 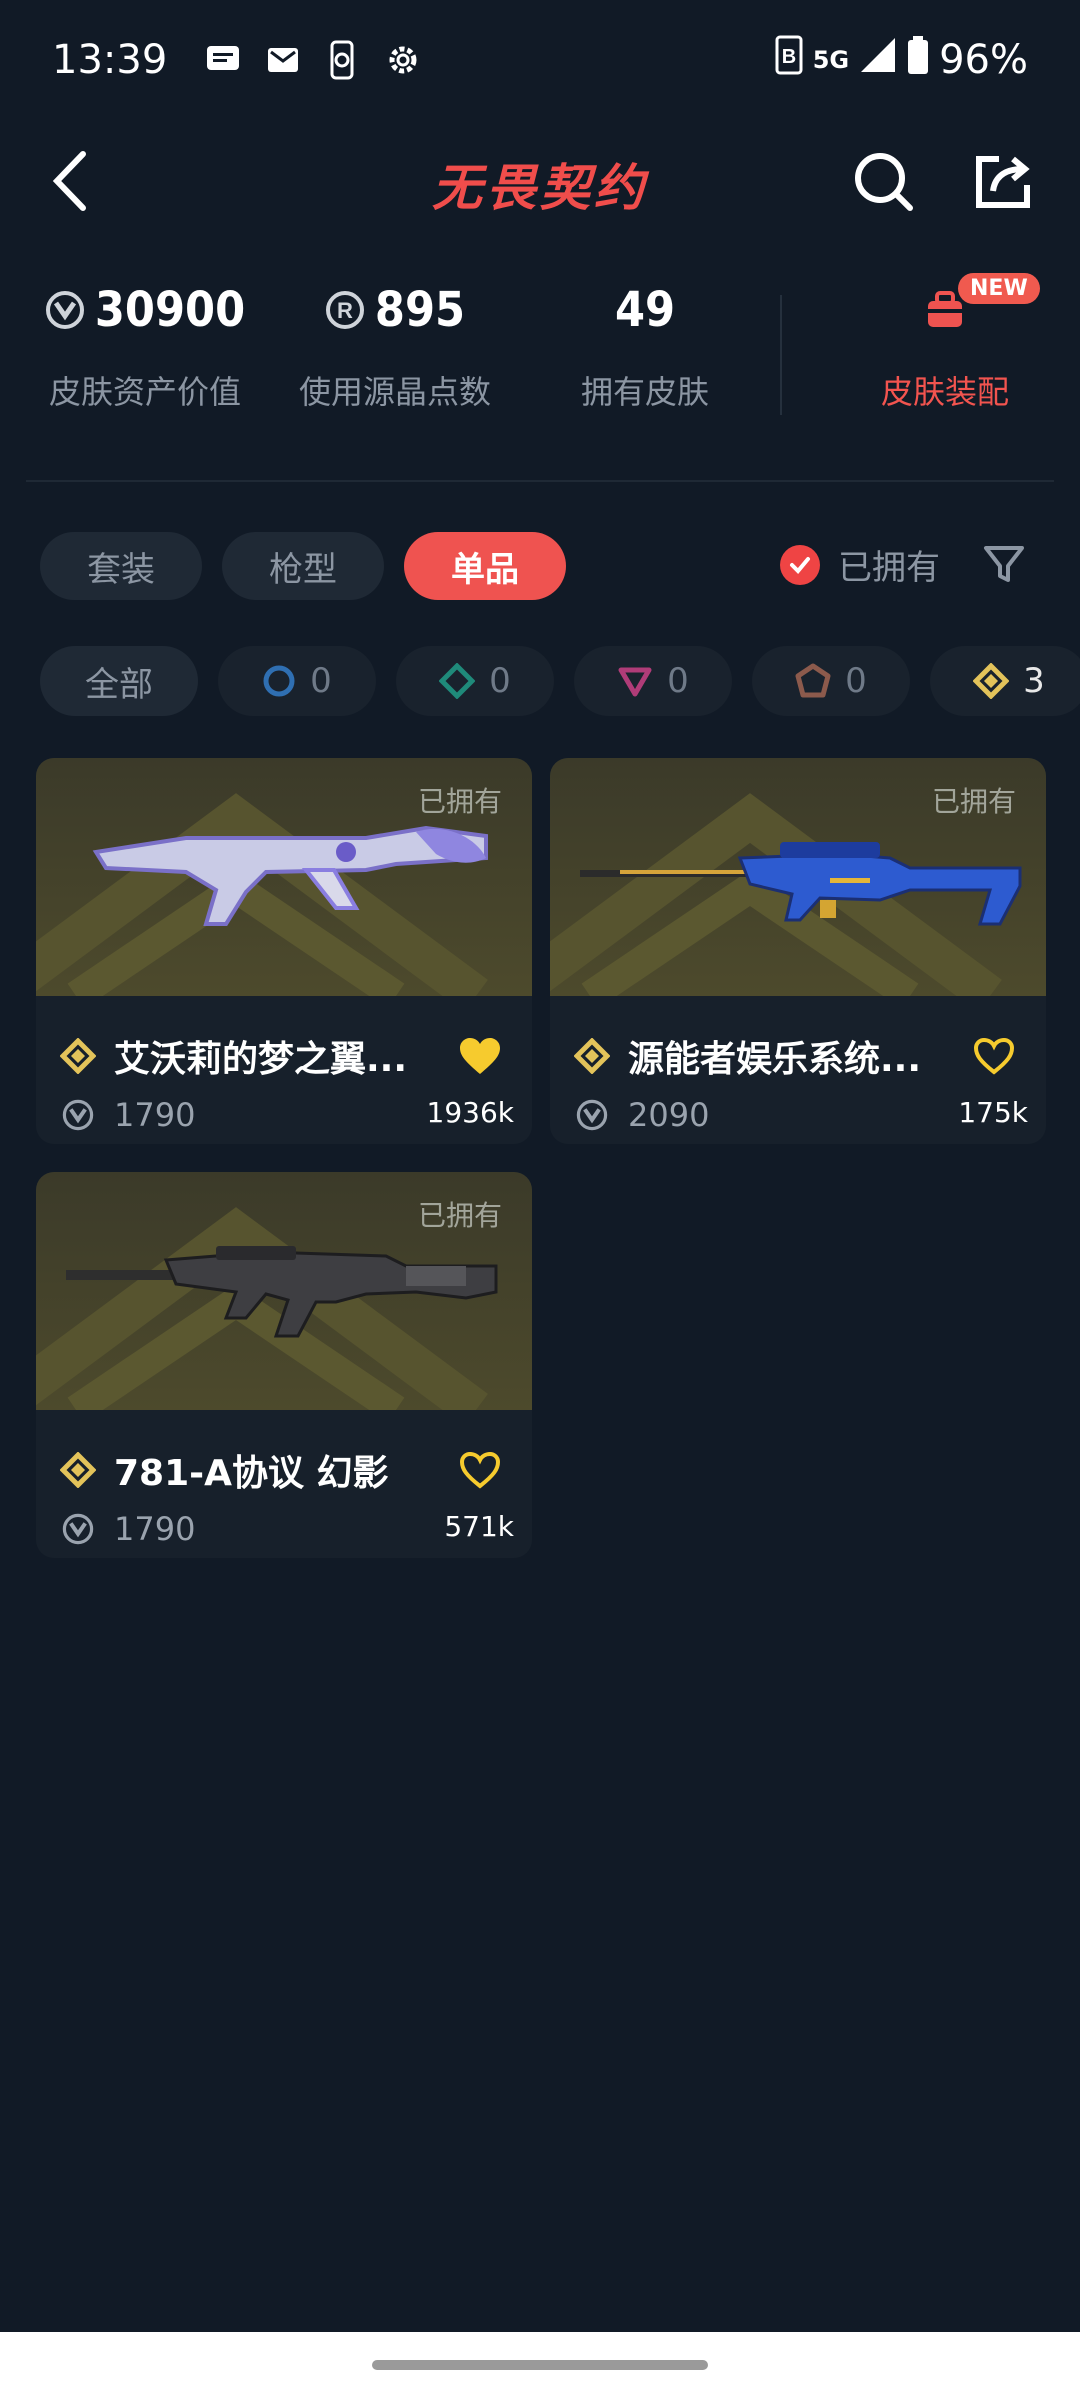 I want to click on stat-owned-skins: 49 拥有皮肤, so click(x=645, y=344).